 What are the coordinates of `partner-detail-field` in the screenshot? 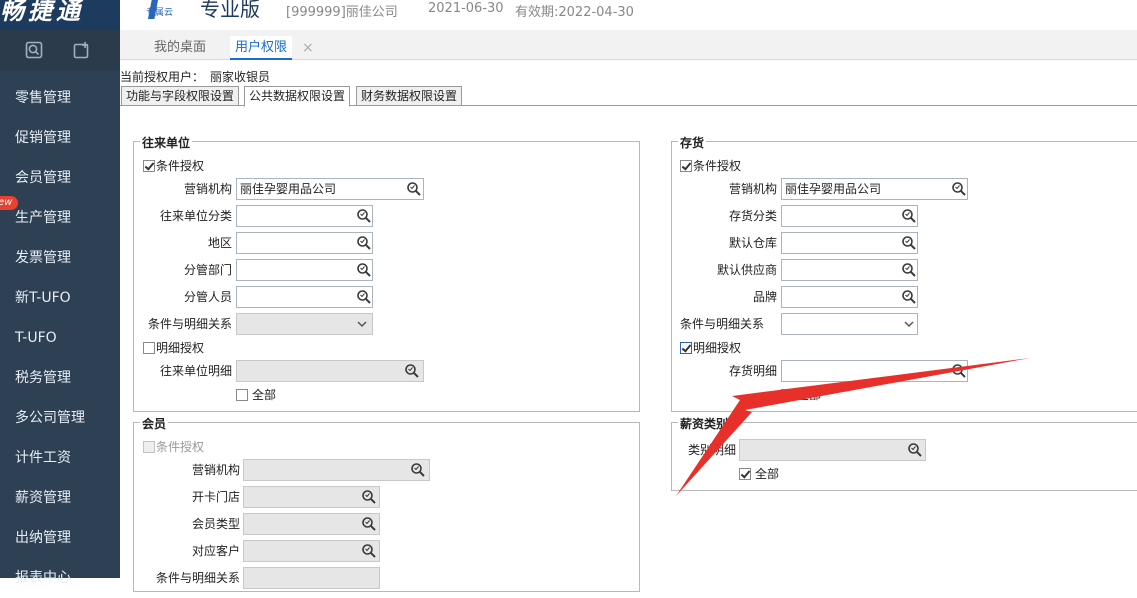 It's located at (330, 371).